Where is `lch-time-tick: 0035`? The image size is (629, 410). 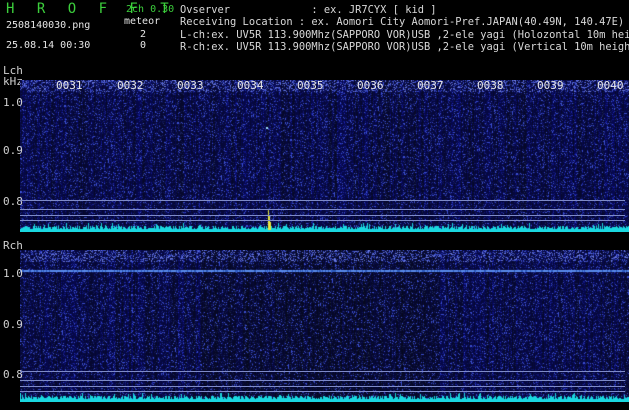 lch-time-tick: 0035 is located at coordinates (310, 85).